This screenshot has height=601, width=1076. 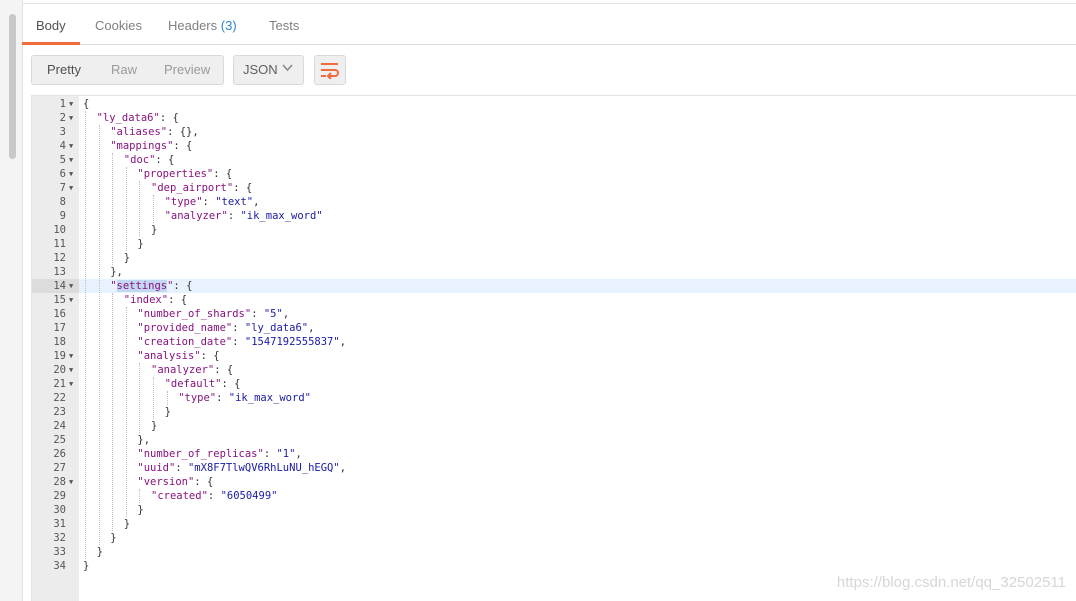 I want to click on response-tabs: Body Cookies Headers (3) Tests, so click(x=549, y=26).